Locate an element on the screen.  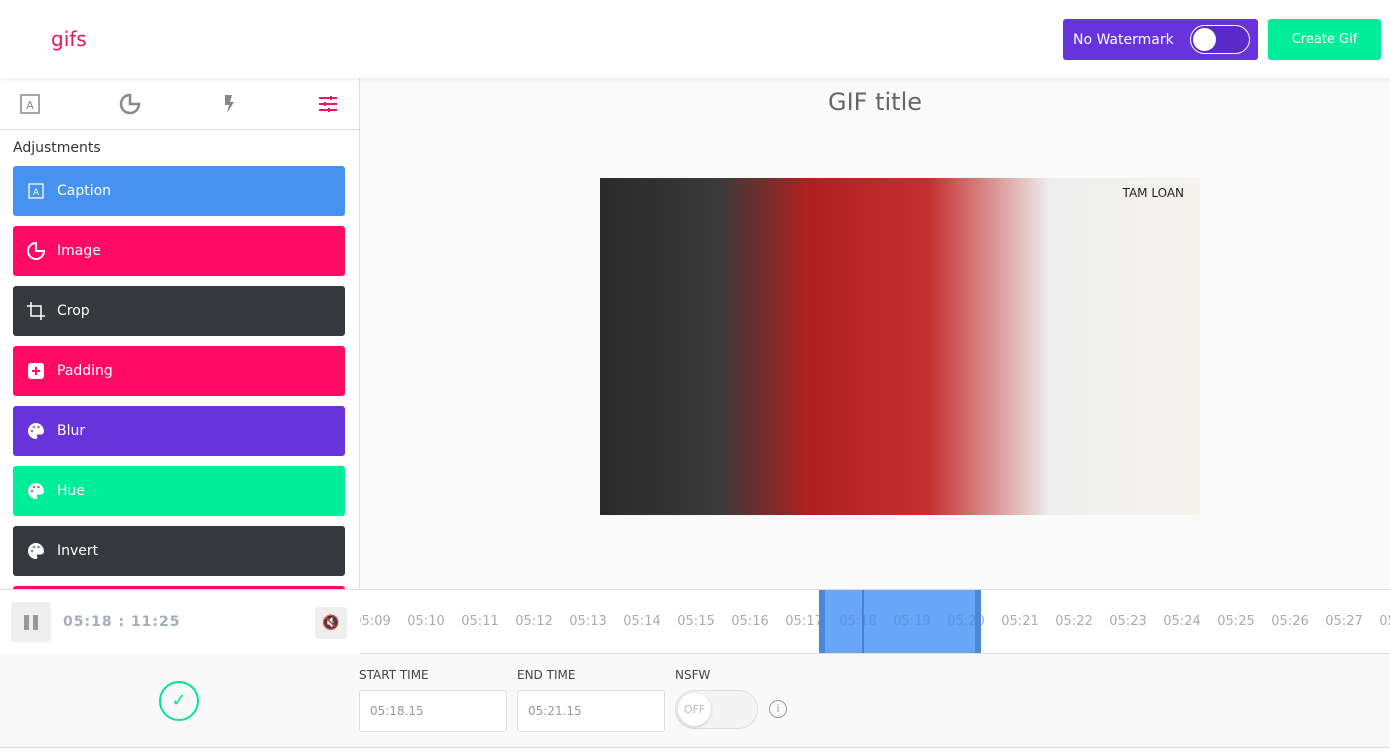
crop-icon is located at coordinates (36, 311).